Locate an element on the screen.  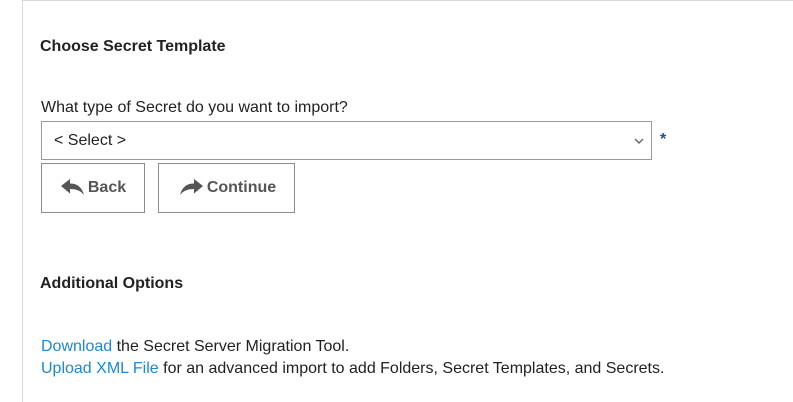
forward-arrow-icon is located at coordinates (191, 187).